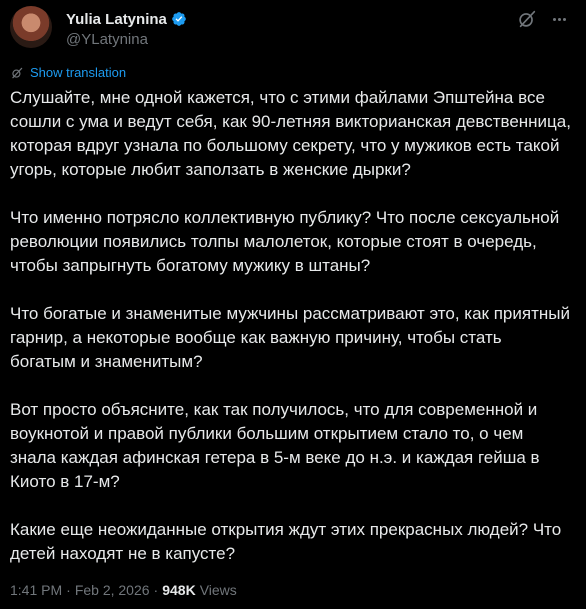 This screenshot has width=586, height=609. I want to click on display-name-row: Yulia Latynina, so click(126, 19).